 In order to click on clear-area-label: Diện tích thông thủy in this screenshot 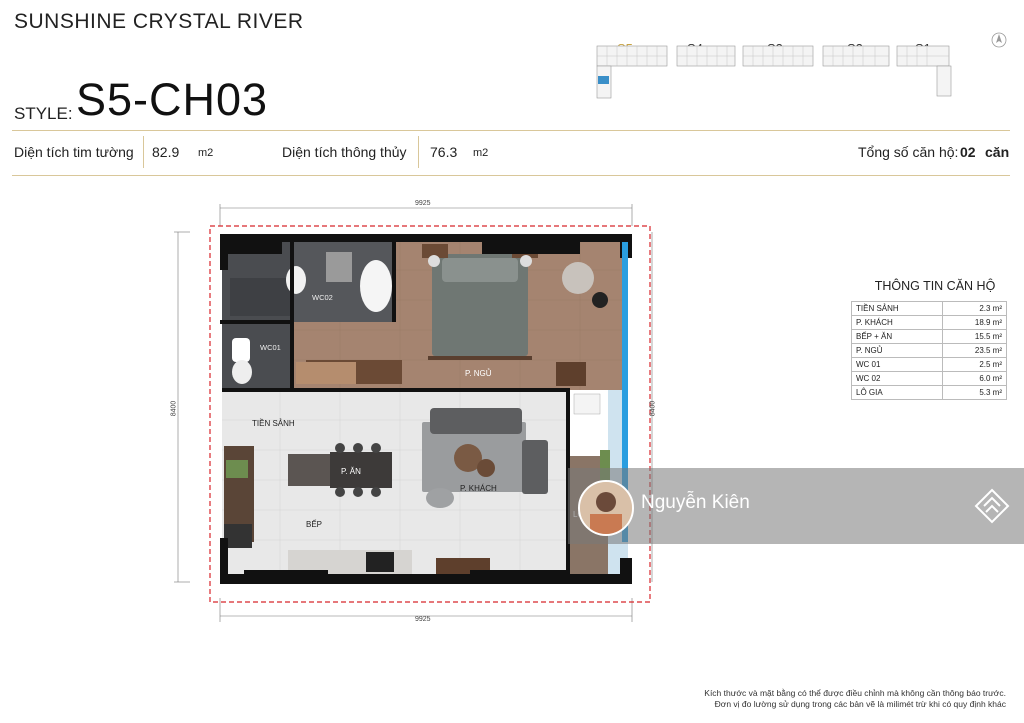, I will do `click(344, 152)`.